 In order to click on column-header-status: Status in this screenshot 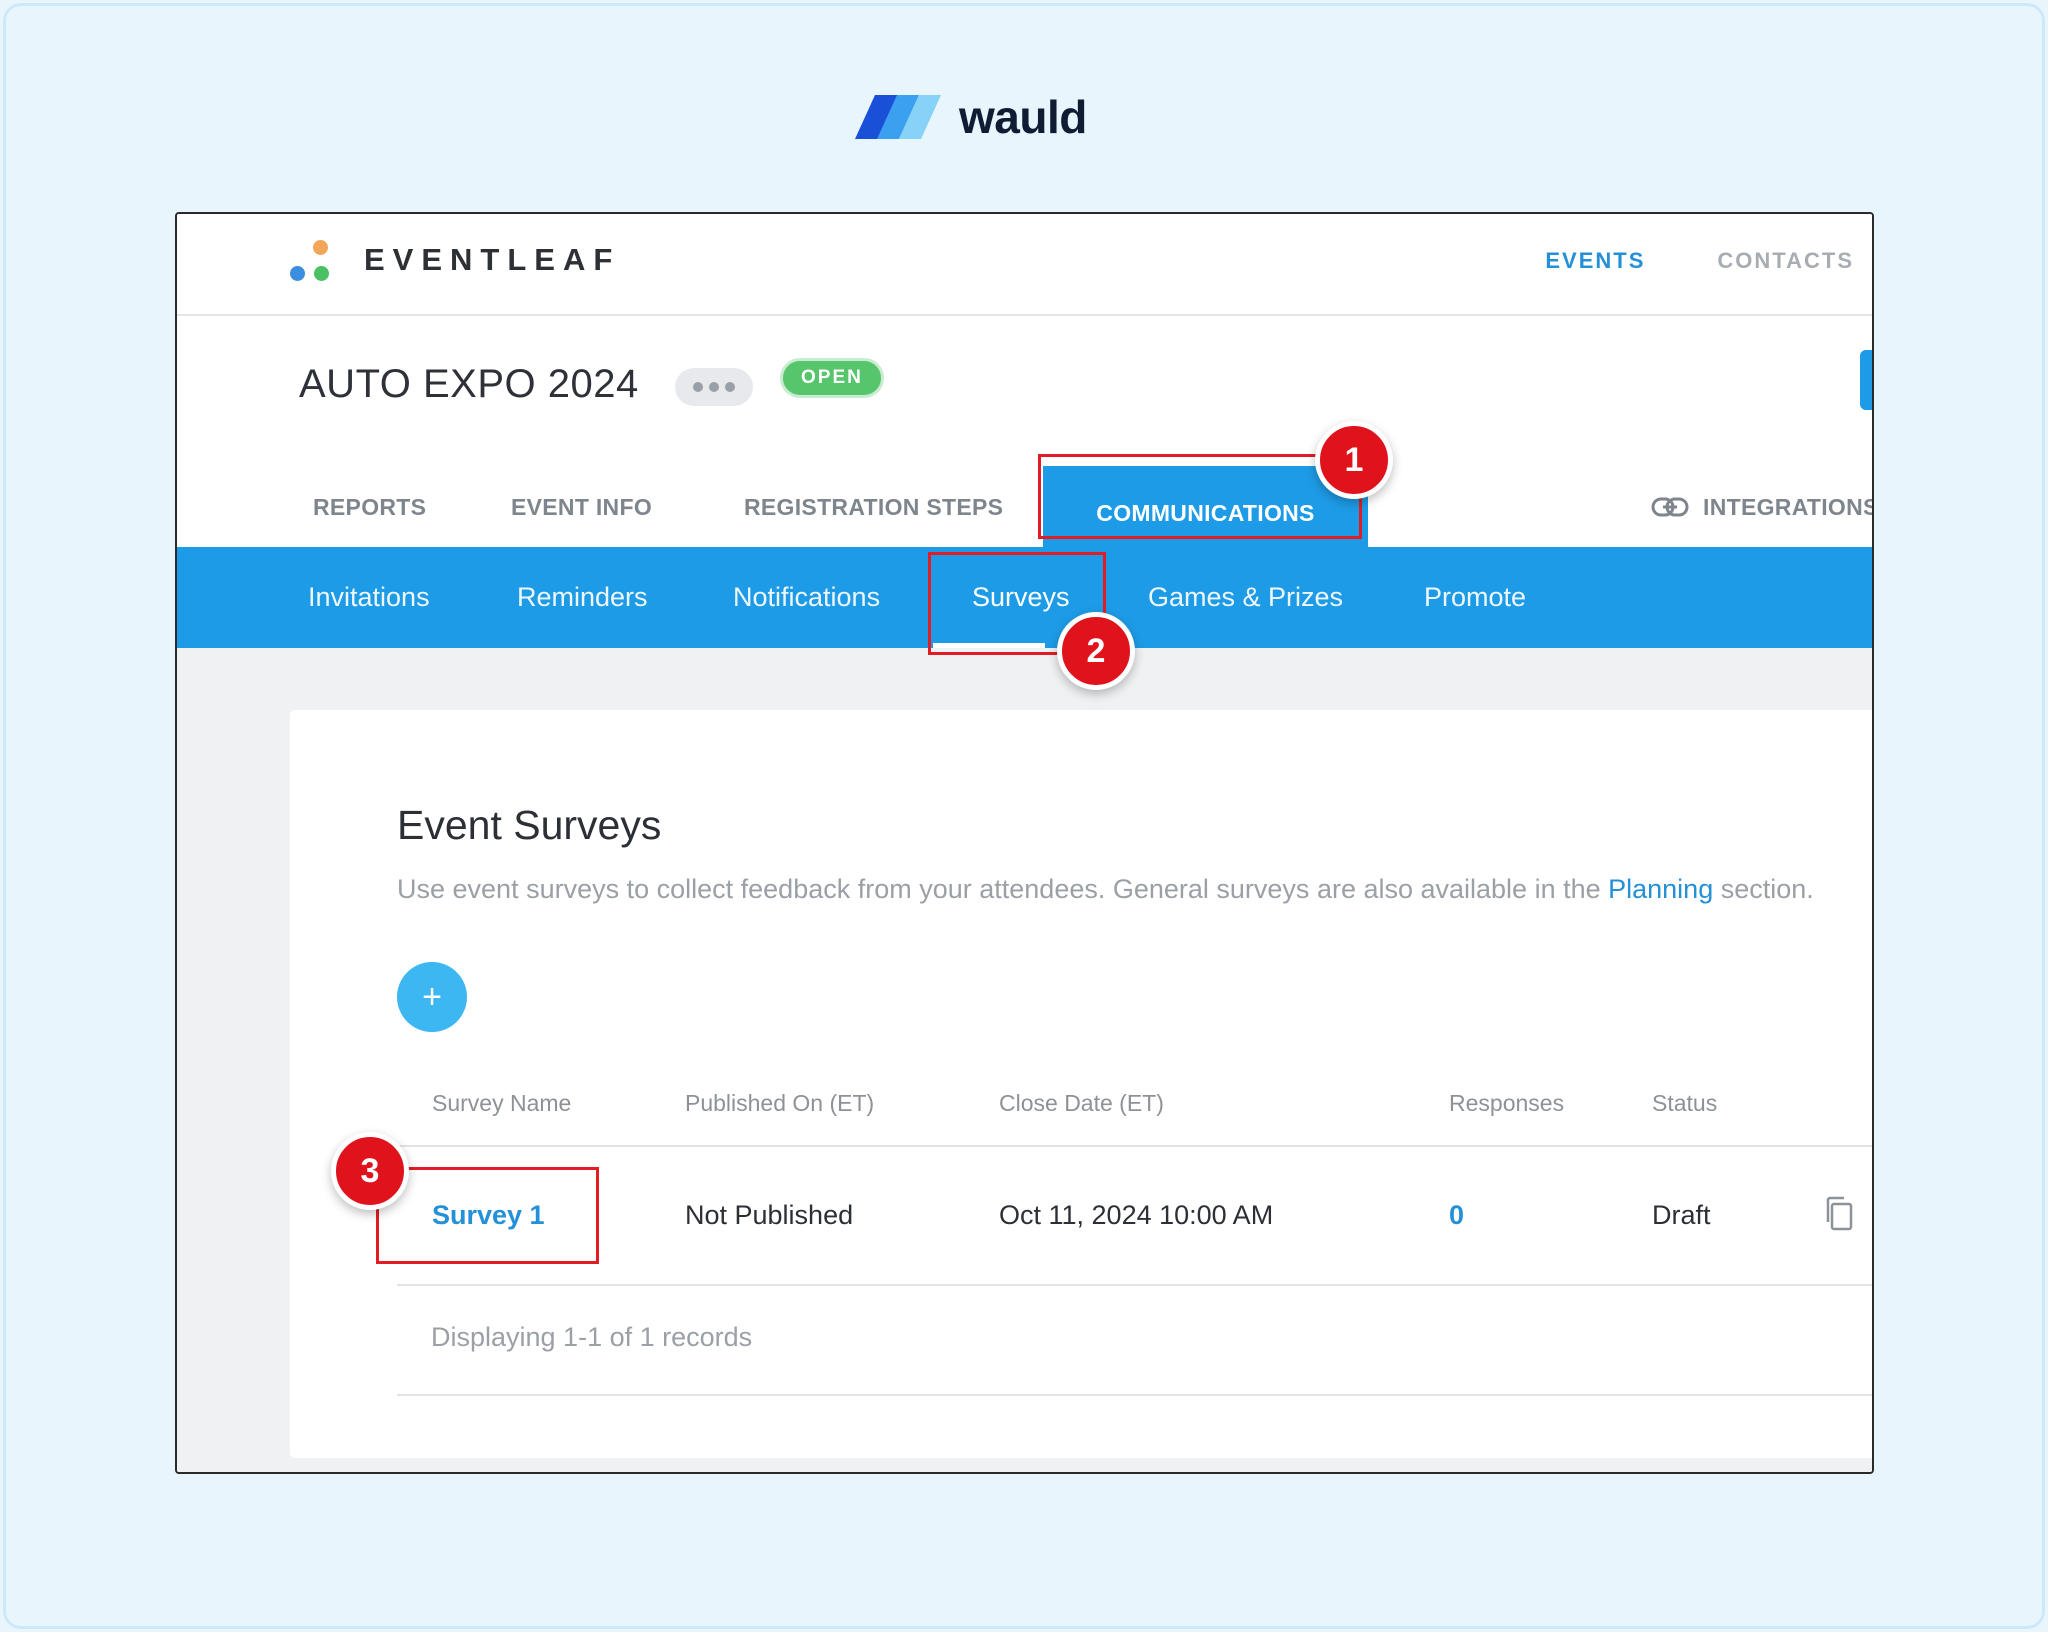, I will do `click(1685, 1103)`.